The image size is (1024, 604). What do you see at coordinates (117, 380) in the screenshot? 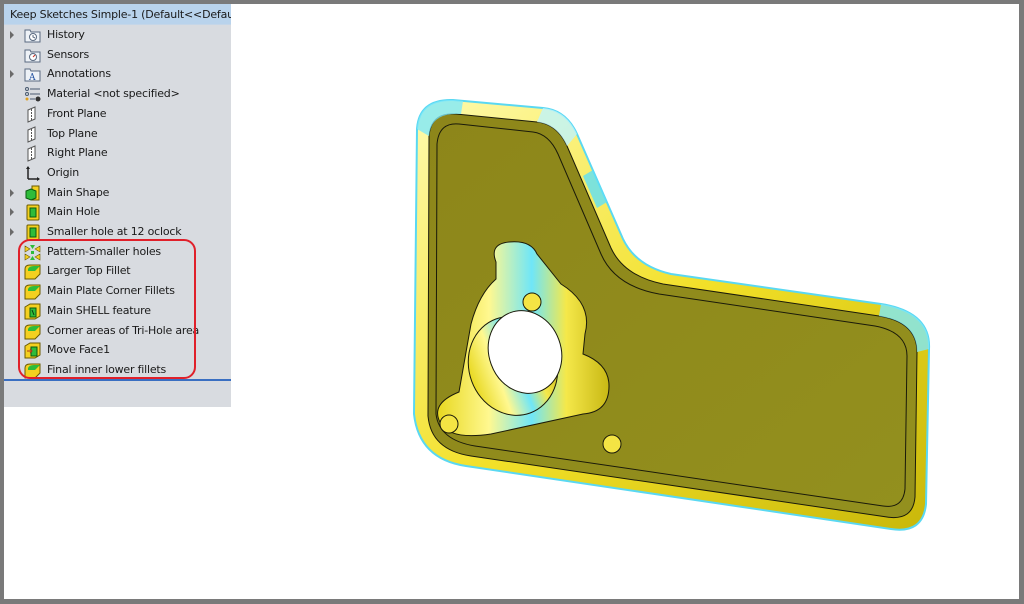
I see `rollback-bar` at bounding box center [117, 380].